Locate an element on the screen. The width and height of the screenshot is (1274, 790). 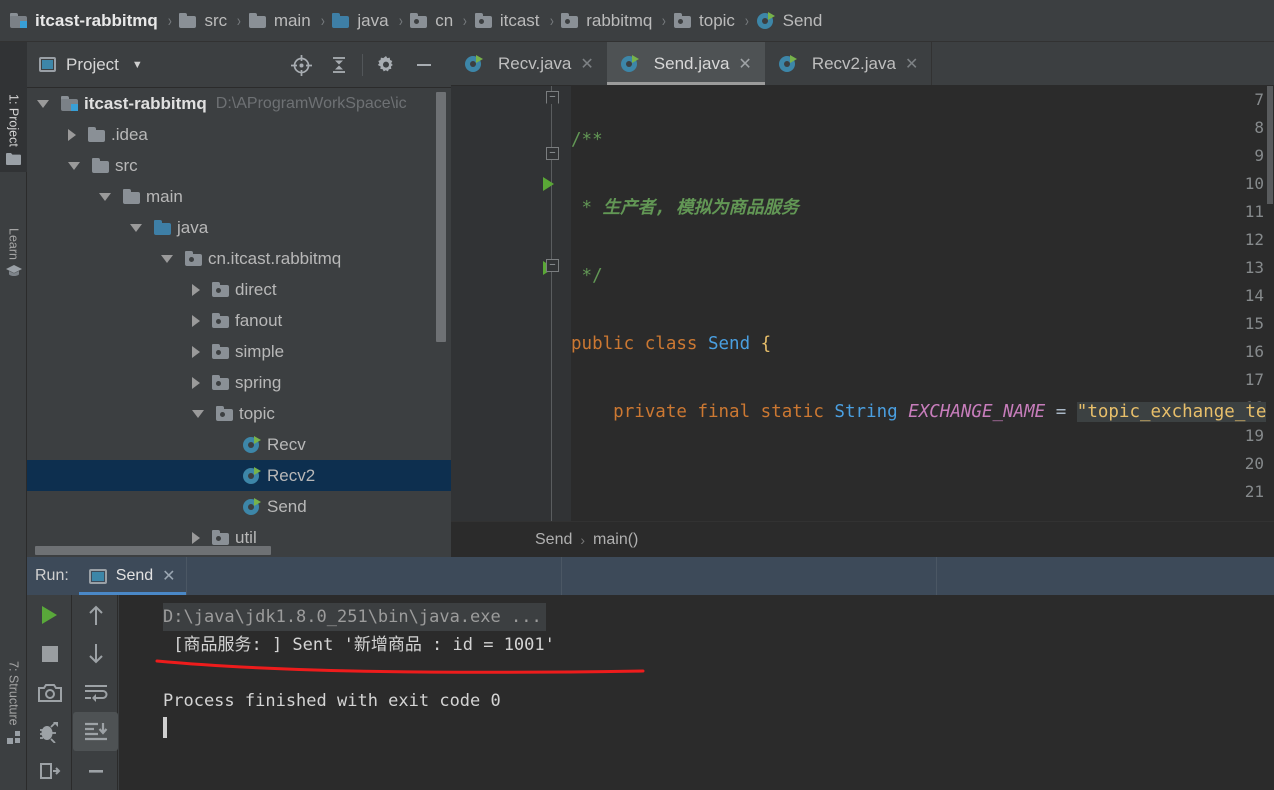
bug-icon is located at coordinates (49, 731).